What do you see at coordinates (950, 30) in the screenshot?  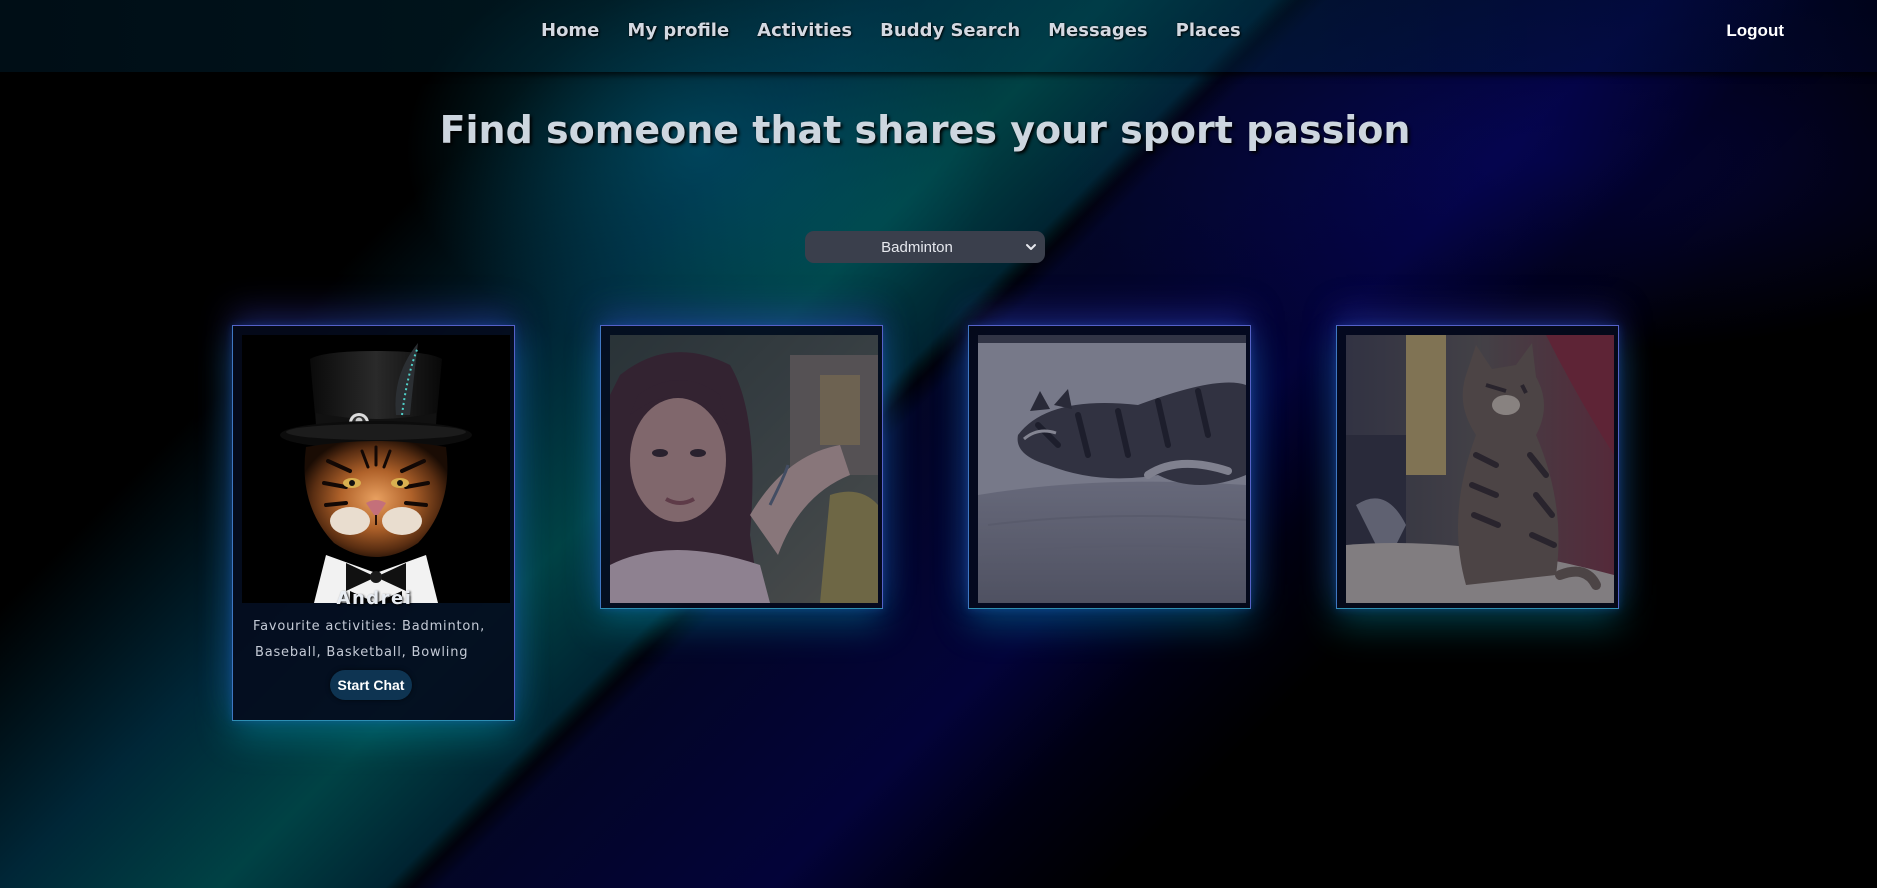 I see `nav-buddy-search: Buddy Search` at bounding box center [950, 30].